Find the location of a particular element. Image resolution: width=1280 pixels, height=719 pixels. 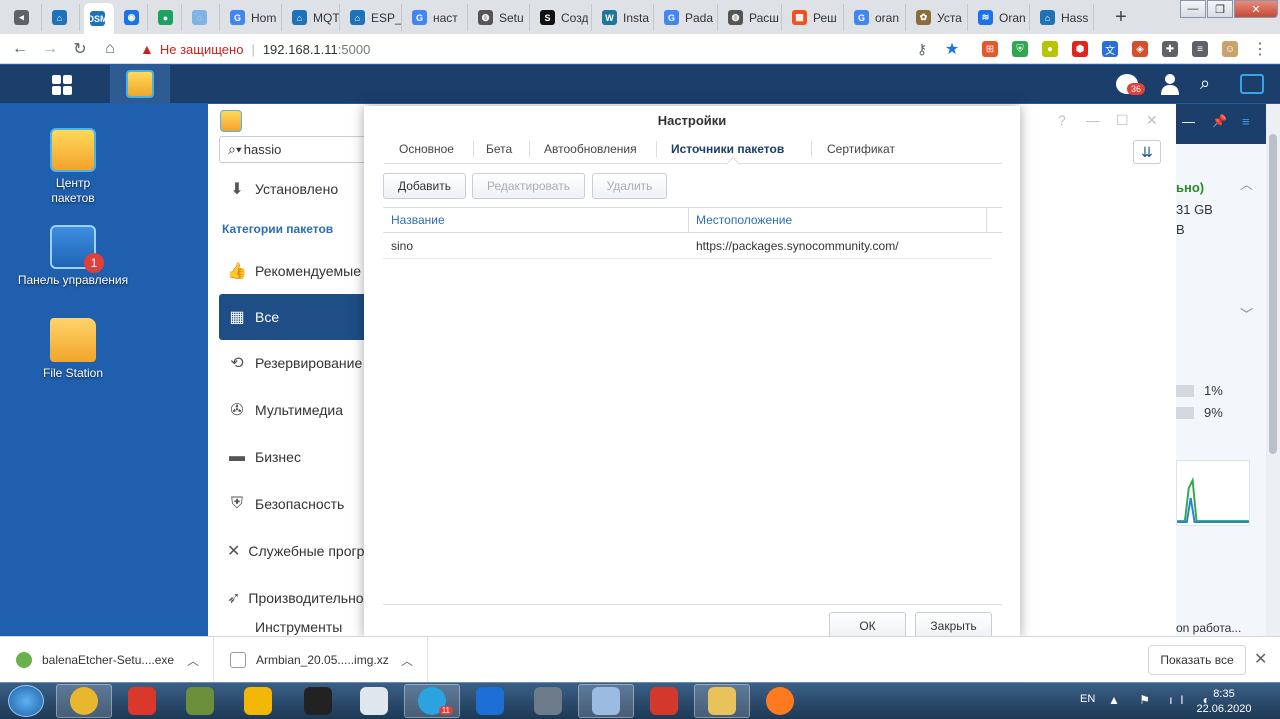

show-all-downloads-button: Показать все is located at coordinates (1197, 660).